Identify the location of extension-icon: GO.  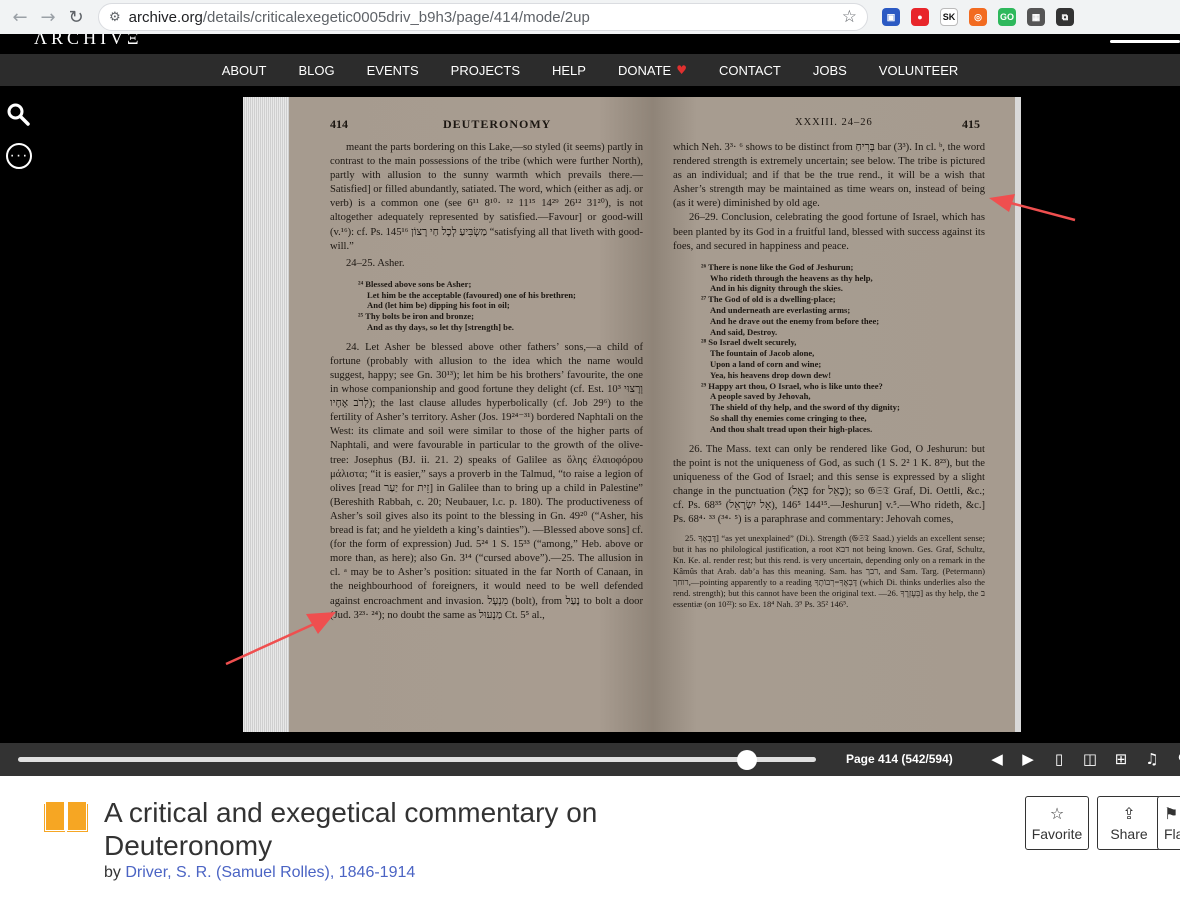
(1007, 17).